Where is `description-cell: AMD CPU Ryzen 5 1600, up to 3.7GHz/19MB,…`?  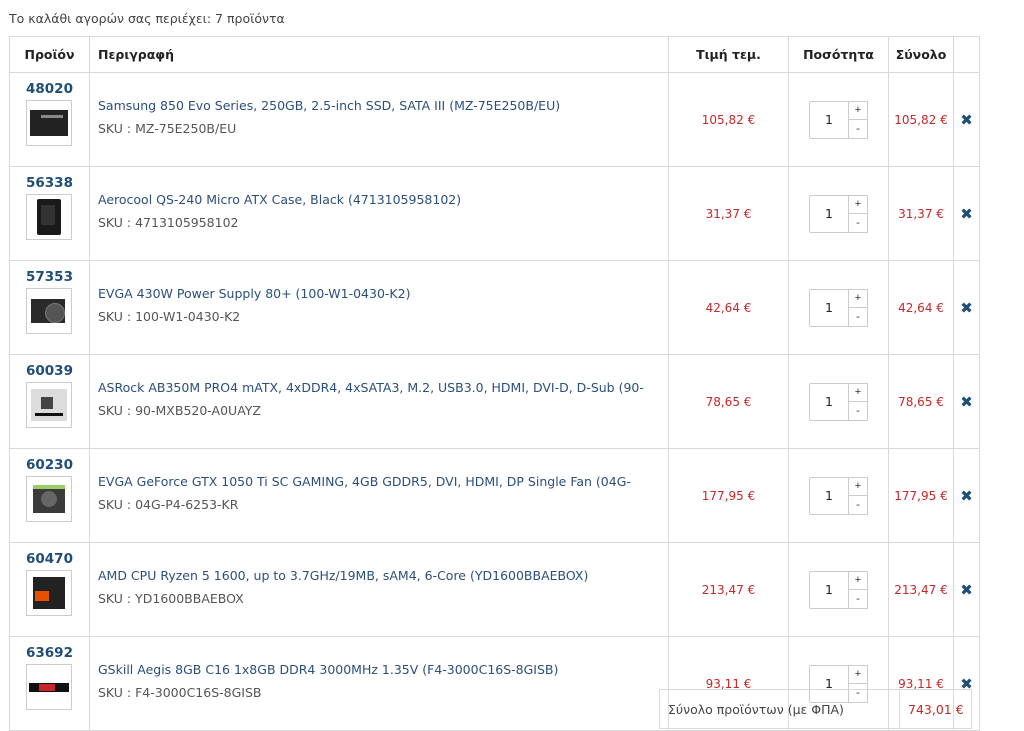
description-cell: AMD CPU Ryzen 5 1600, up to 3.7GHz/19MB,… is located at coordinates (379, 589).